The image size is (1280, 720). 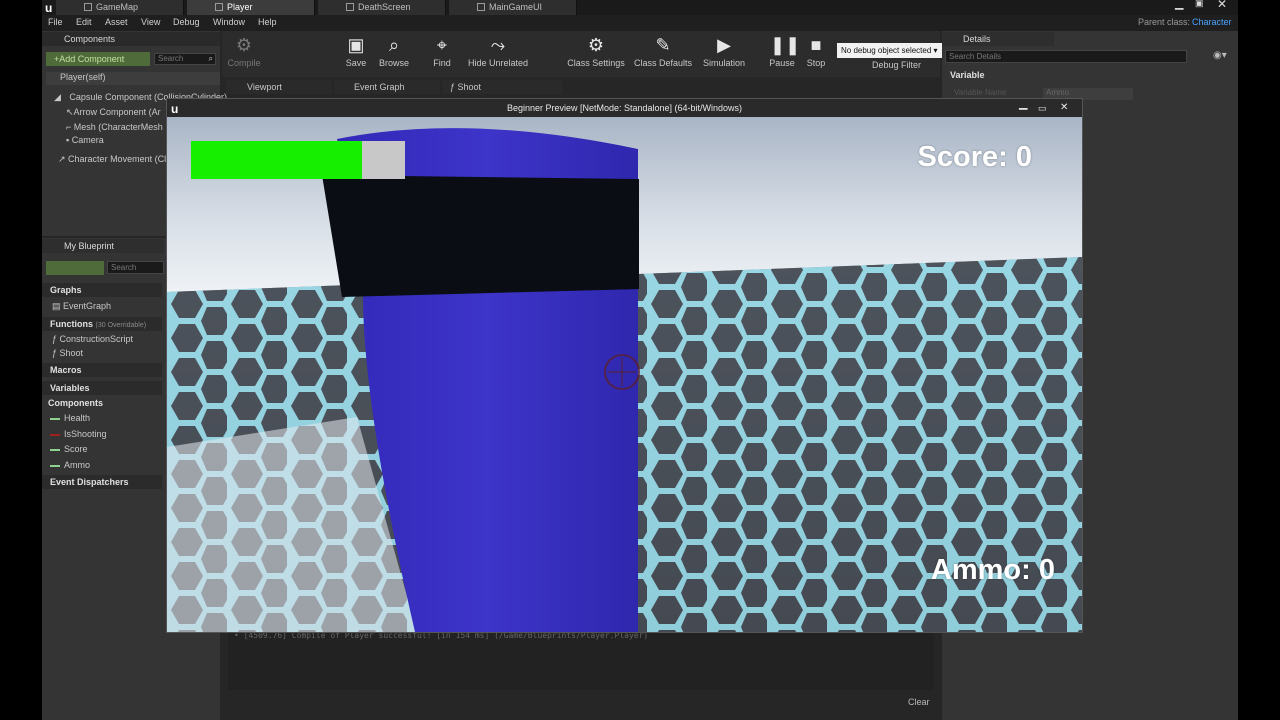 I want to click on mesh-icon: ⌐, so click(x=70, y=127).